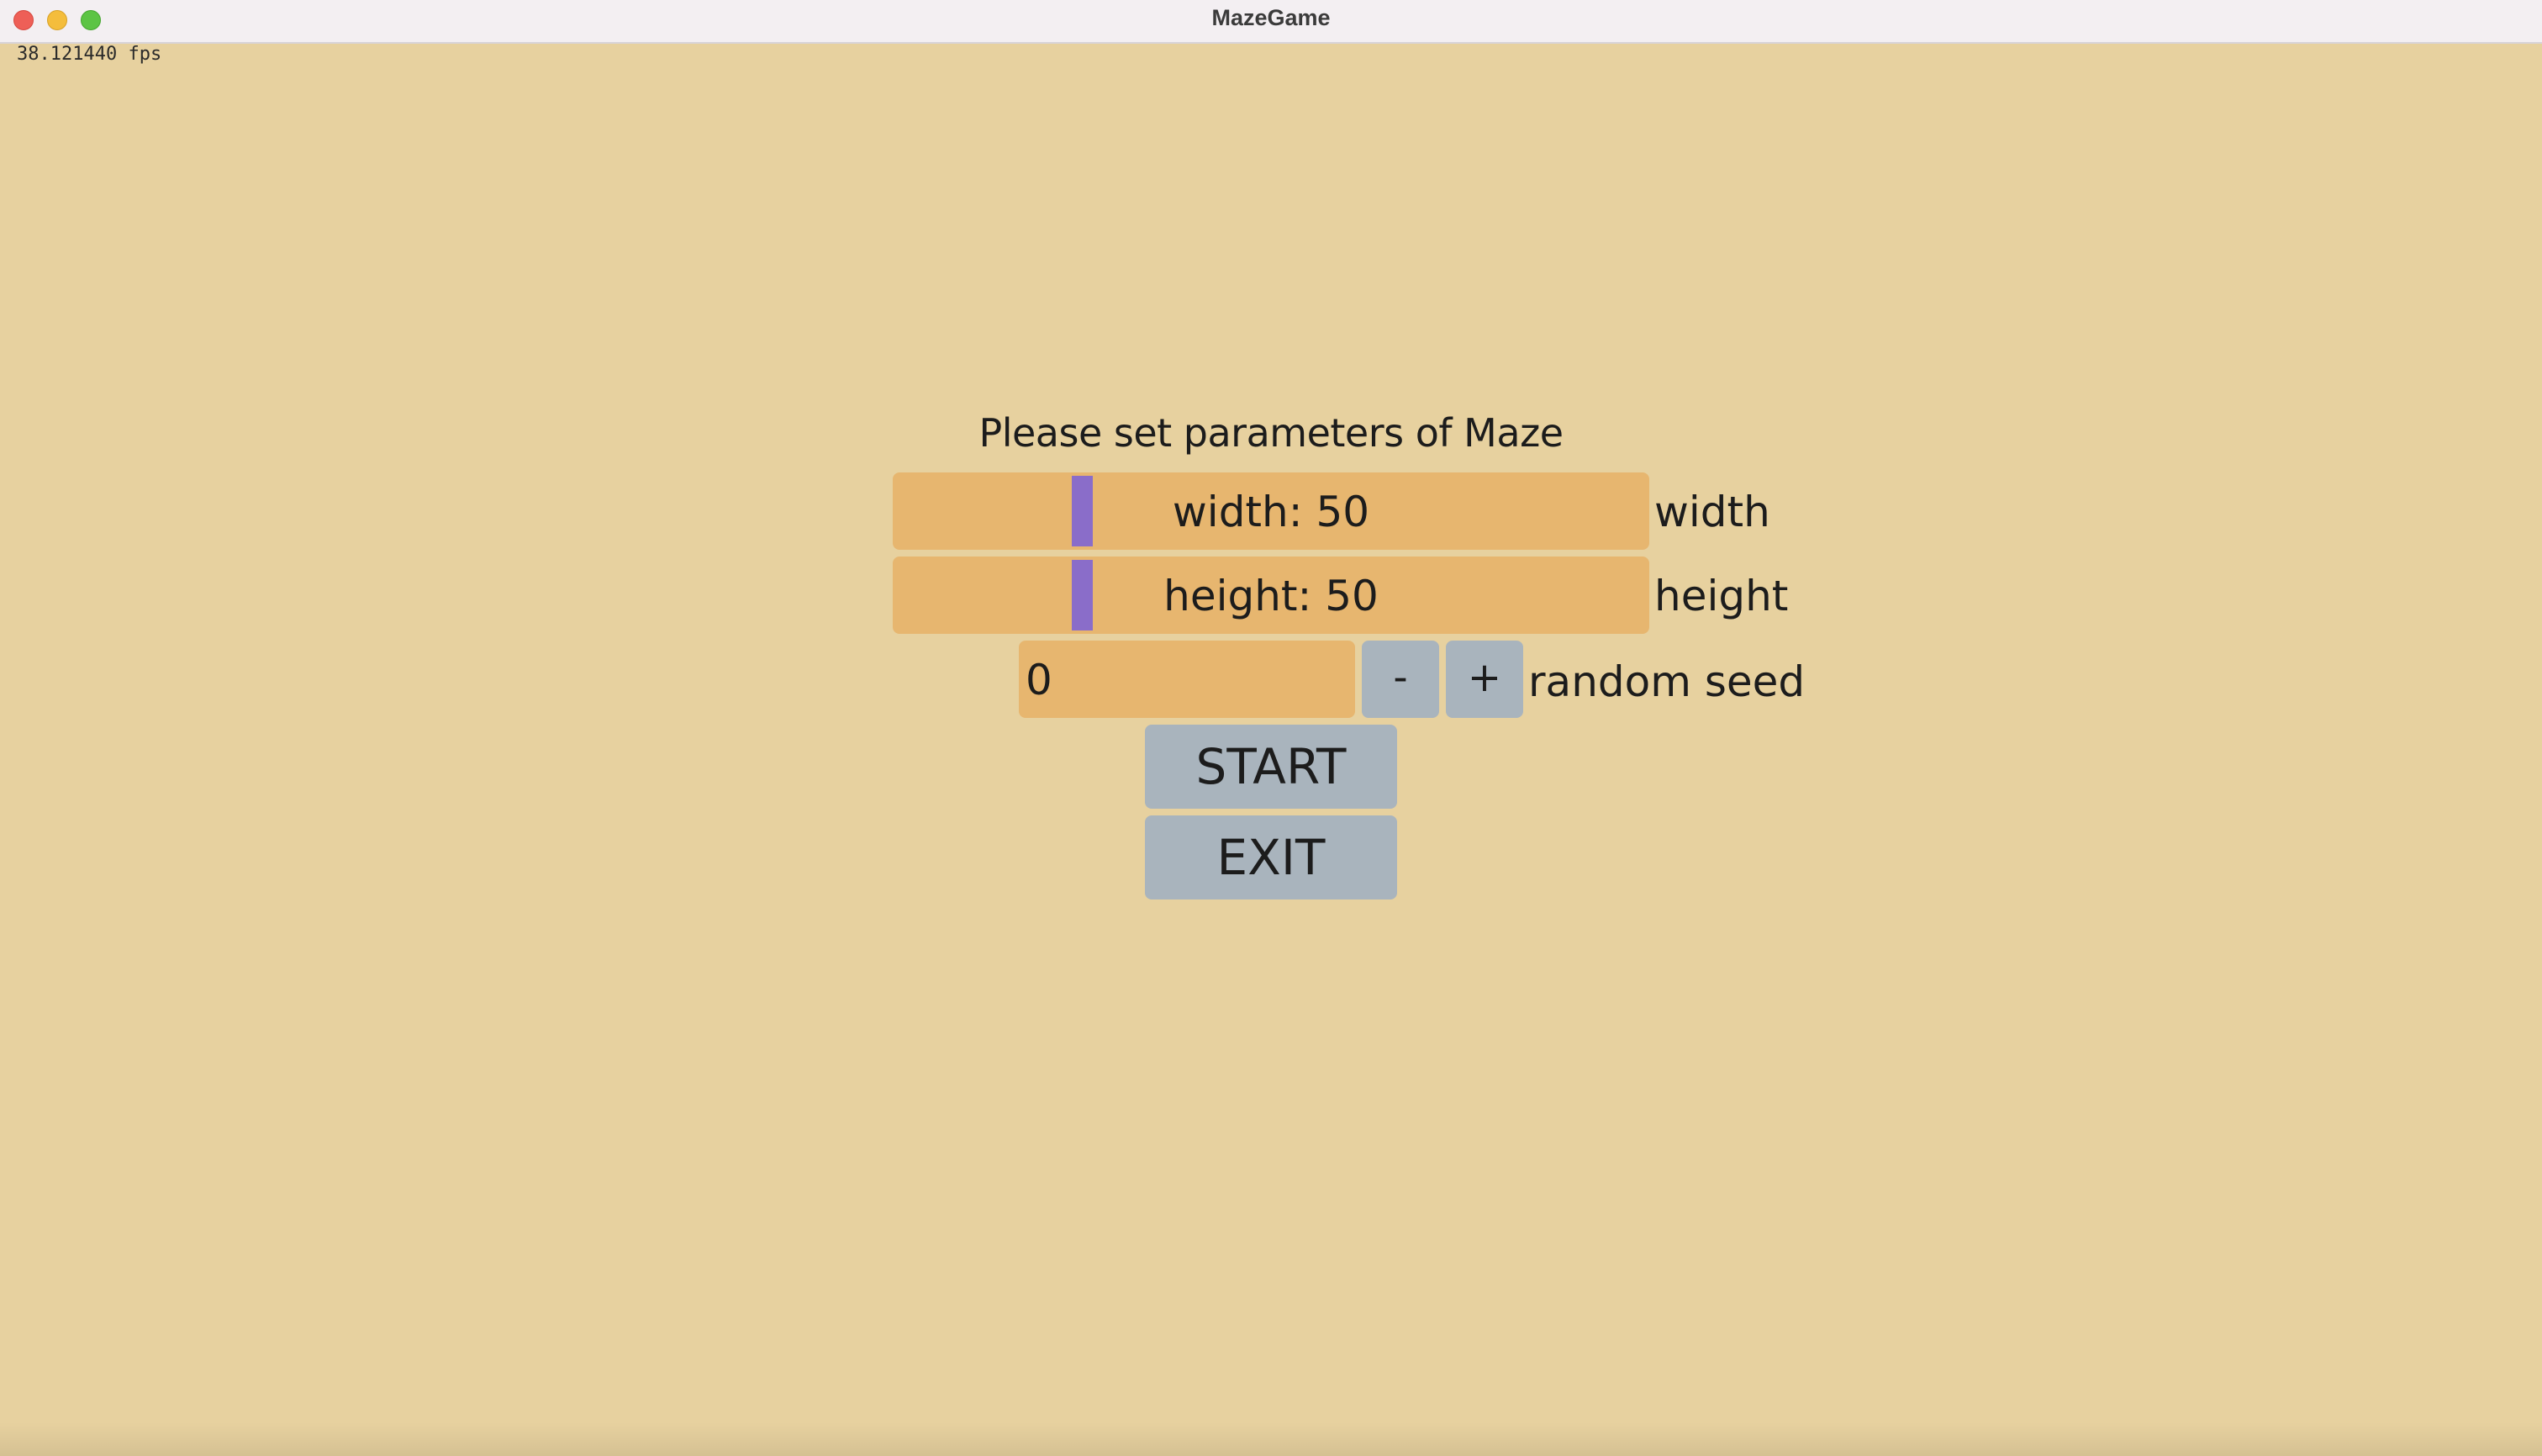  What do you see at coordinates (1039, 680) in the screenshot?
I see `random-seed-value: 0` at bounding box center [1039, 680].